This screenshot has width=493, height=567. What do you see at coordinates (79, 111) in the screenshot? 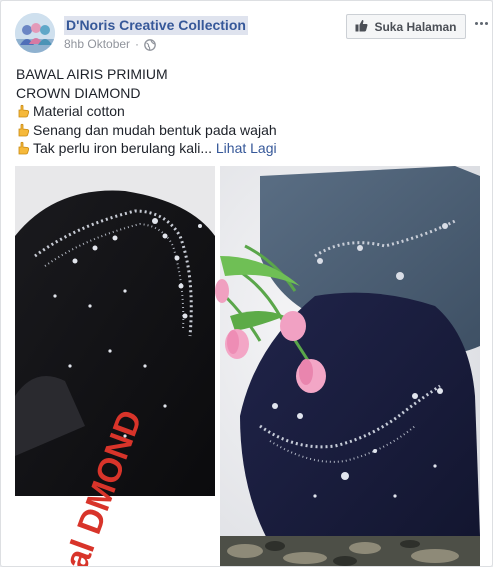
I see `bullet-text: Material cotton` at bounding box center [79, 111].